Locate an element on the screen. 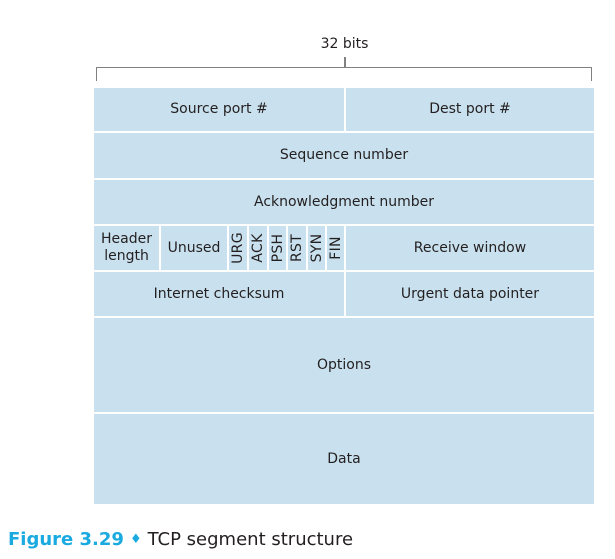  flag-fin-label: FIN is located at coordinates (335, 248).